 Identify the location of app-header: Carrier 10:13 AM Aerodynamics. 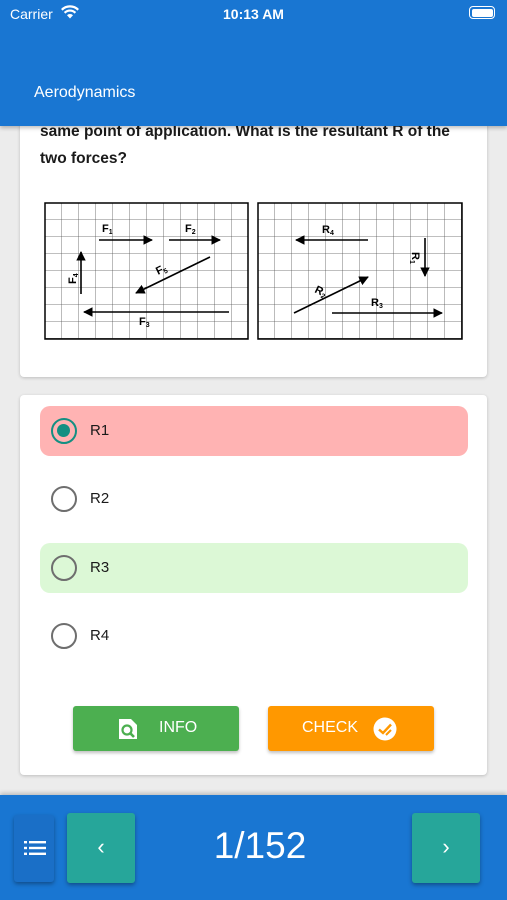
(253, 63).